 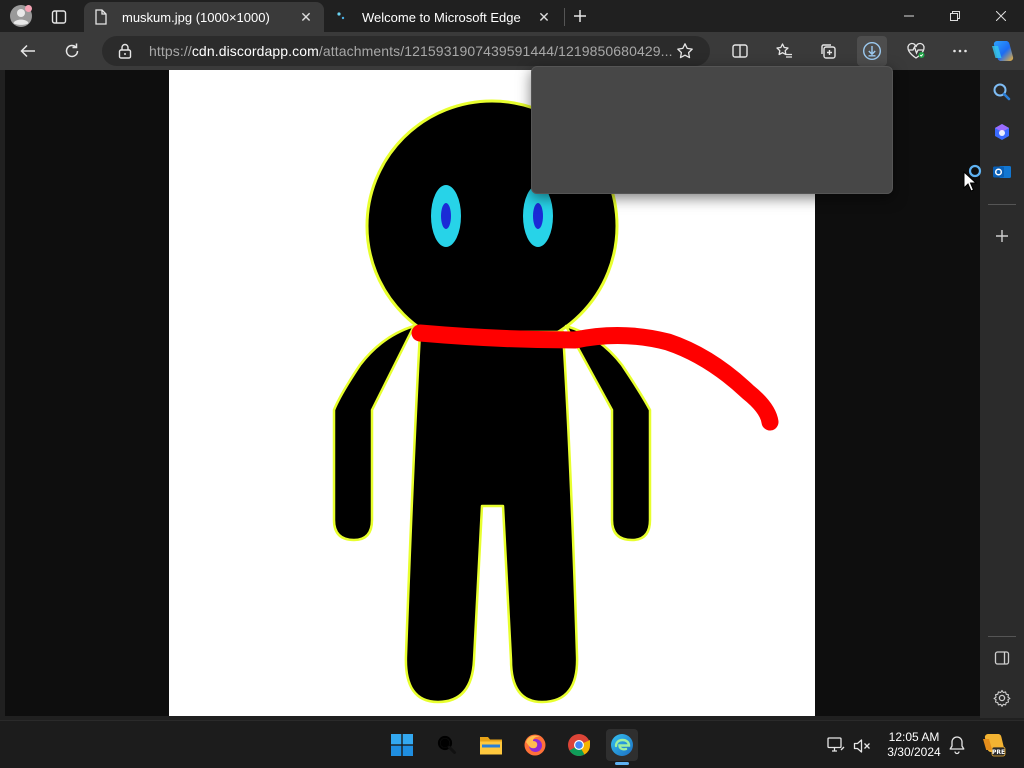 I want to click on restore-icon, so click(x=955, y=16).